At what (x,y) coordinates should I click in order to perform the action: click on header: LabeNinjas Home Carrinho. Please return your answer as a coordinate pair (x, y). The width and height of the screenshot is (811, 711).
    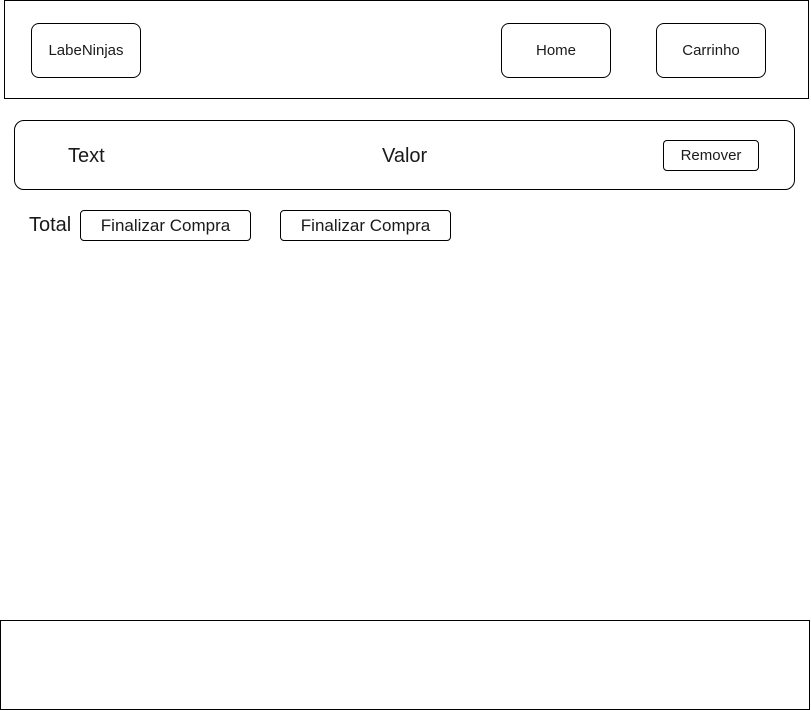
    Looking at the image, I should click on (406, 49).